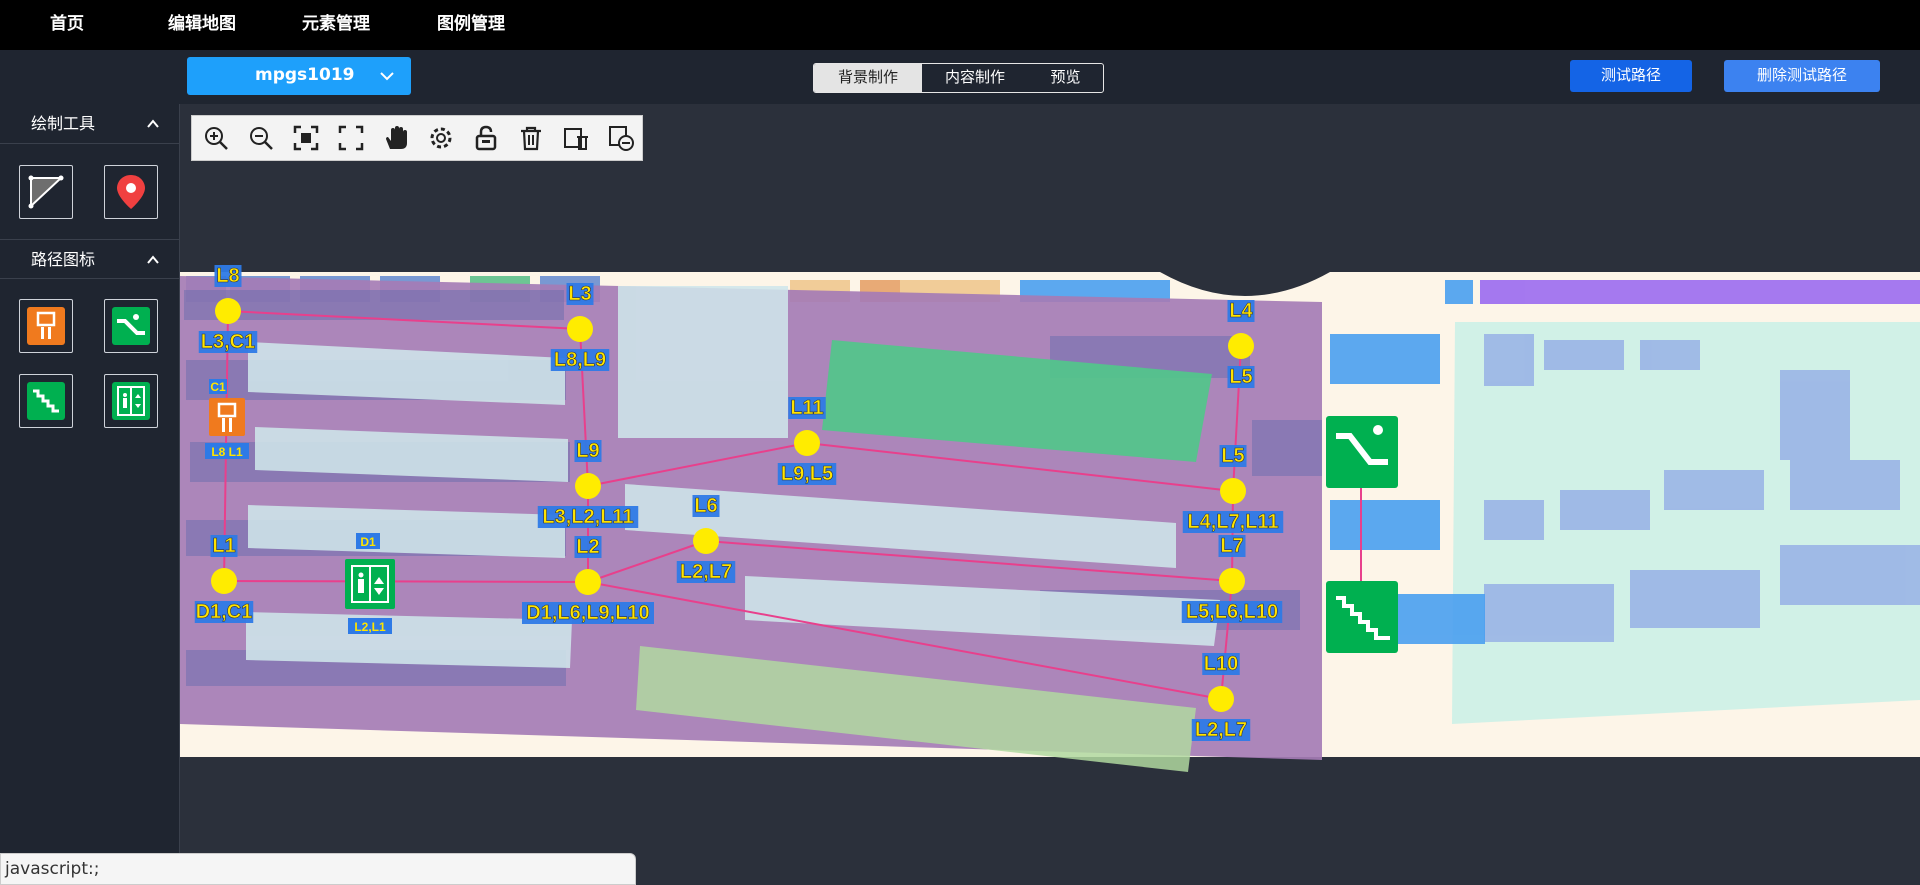  I want to click on chevron-down-icon, so click(387, 76).